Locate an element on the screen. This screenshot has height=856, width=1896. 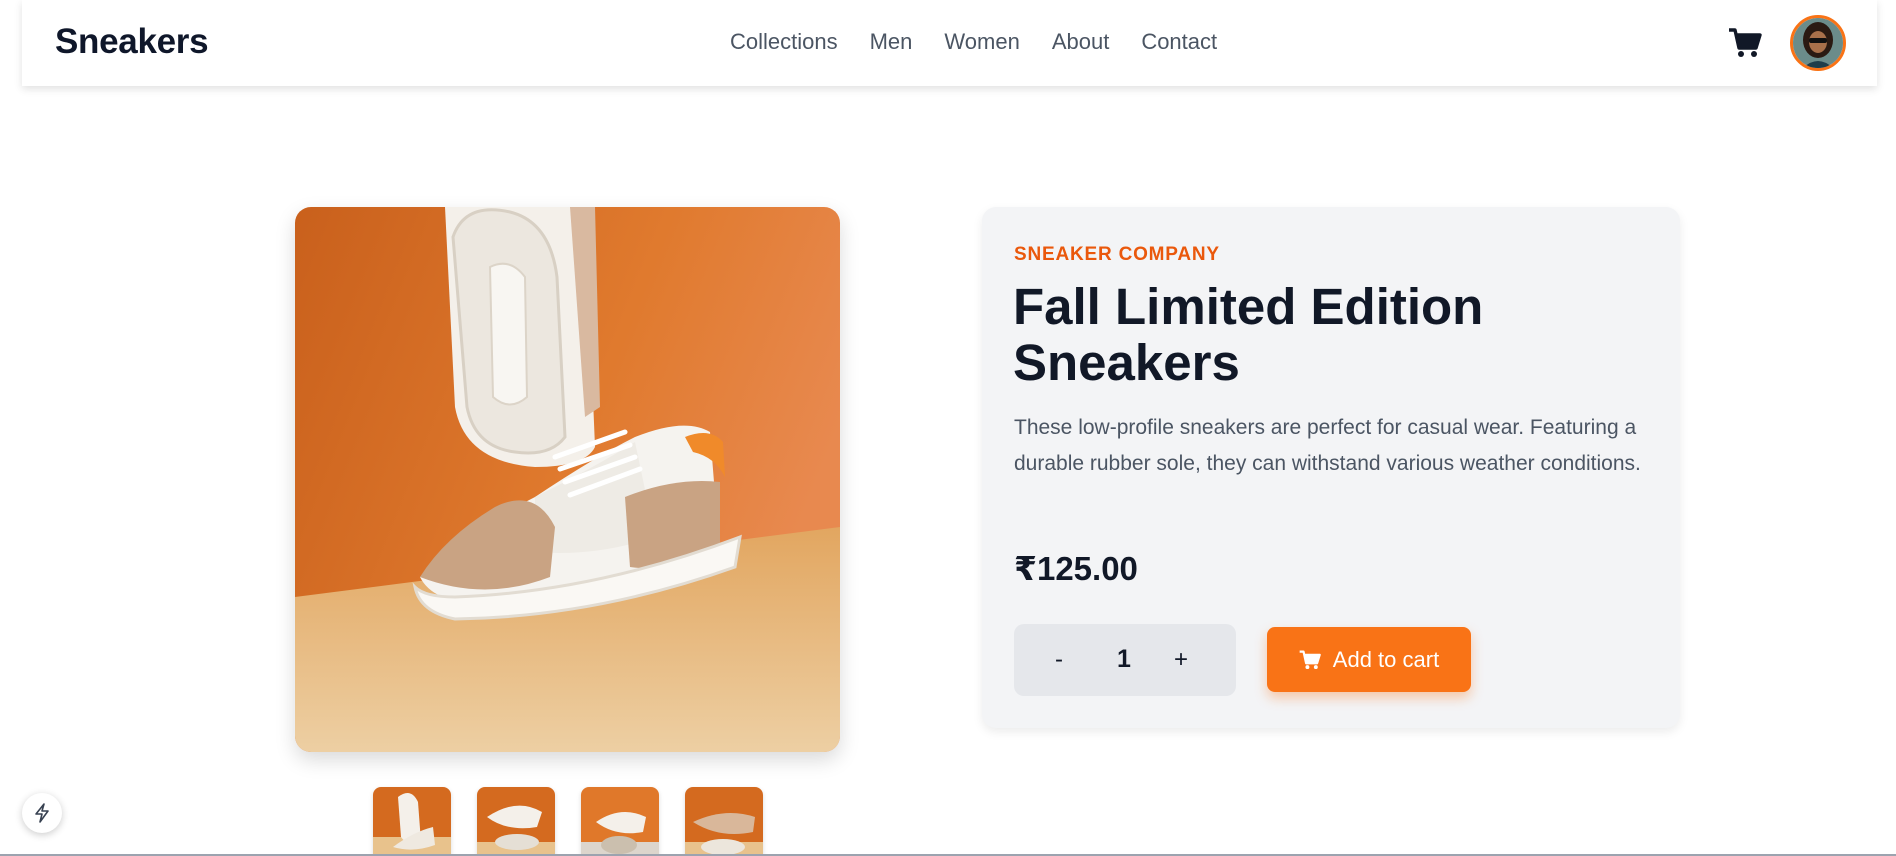
cart-button is located at coordinates (1745, 43).